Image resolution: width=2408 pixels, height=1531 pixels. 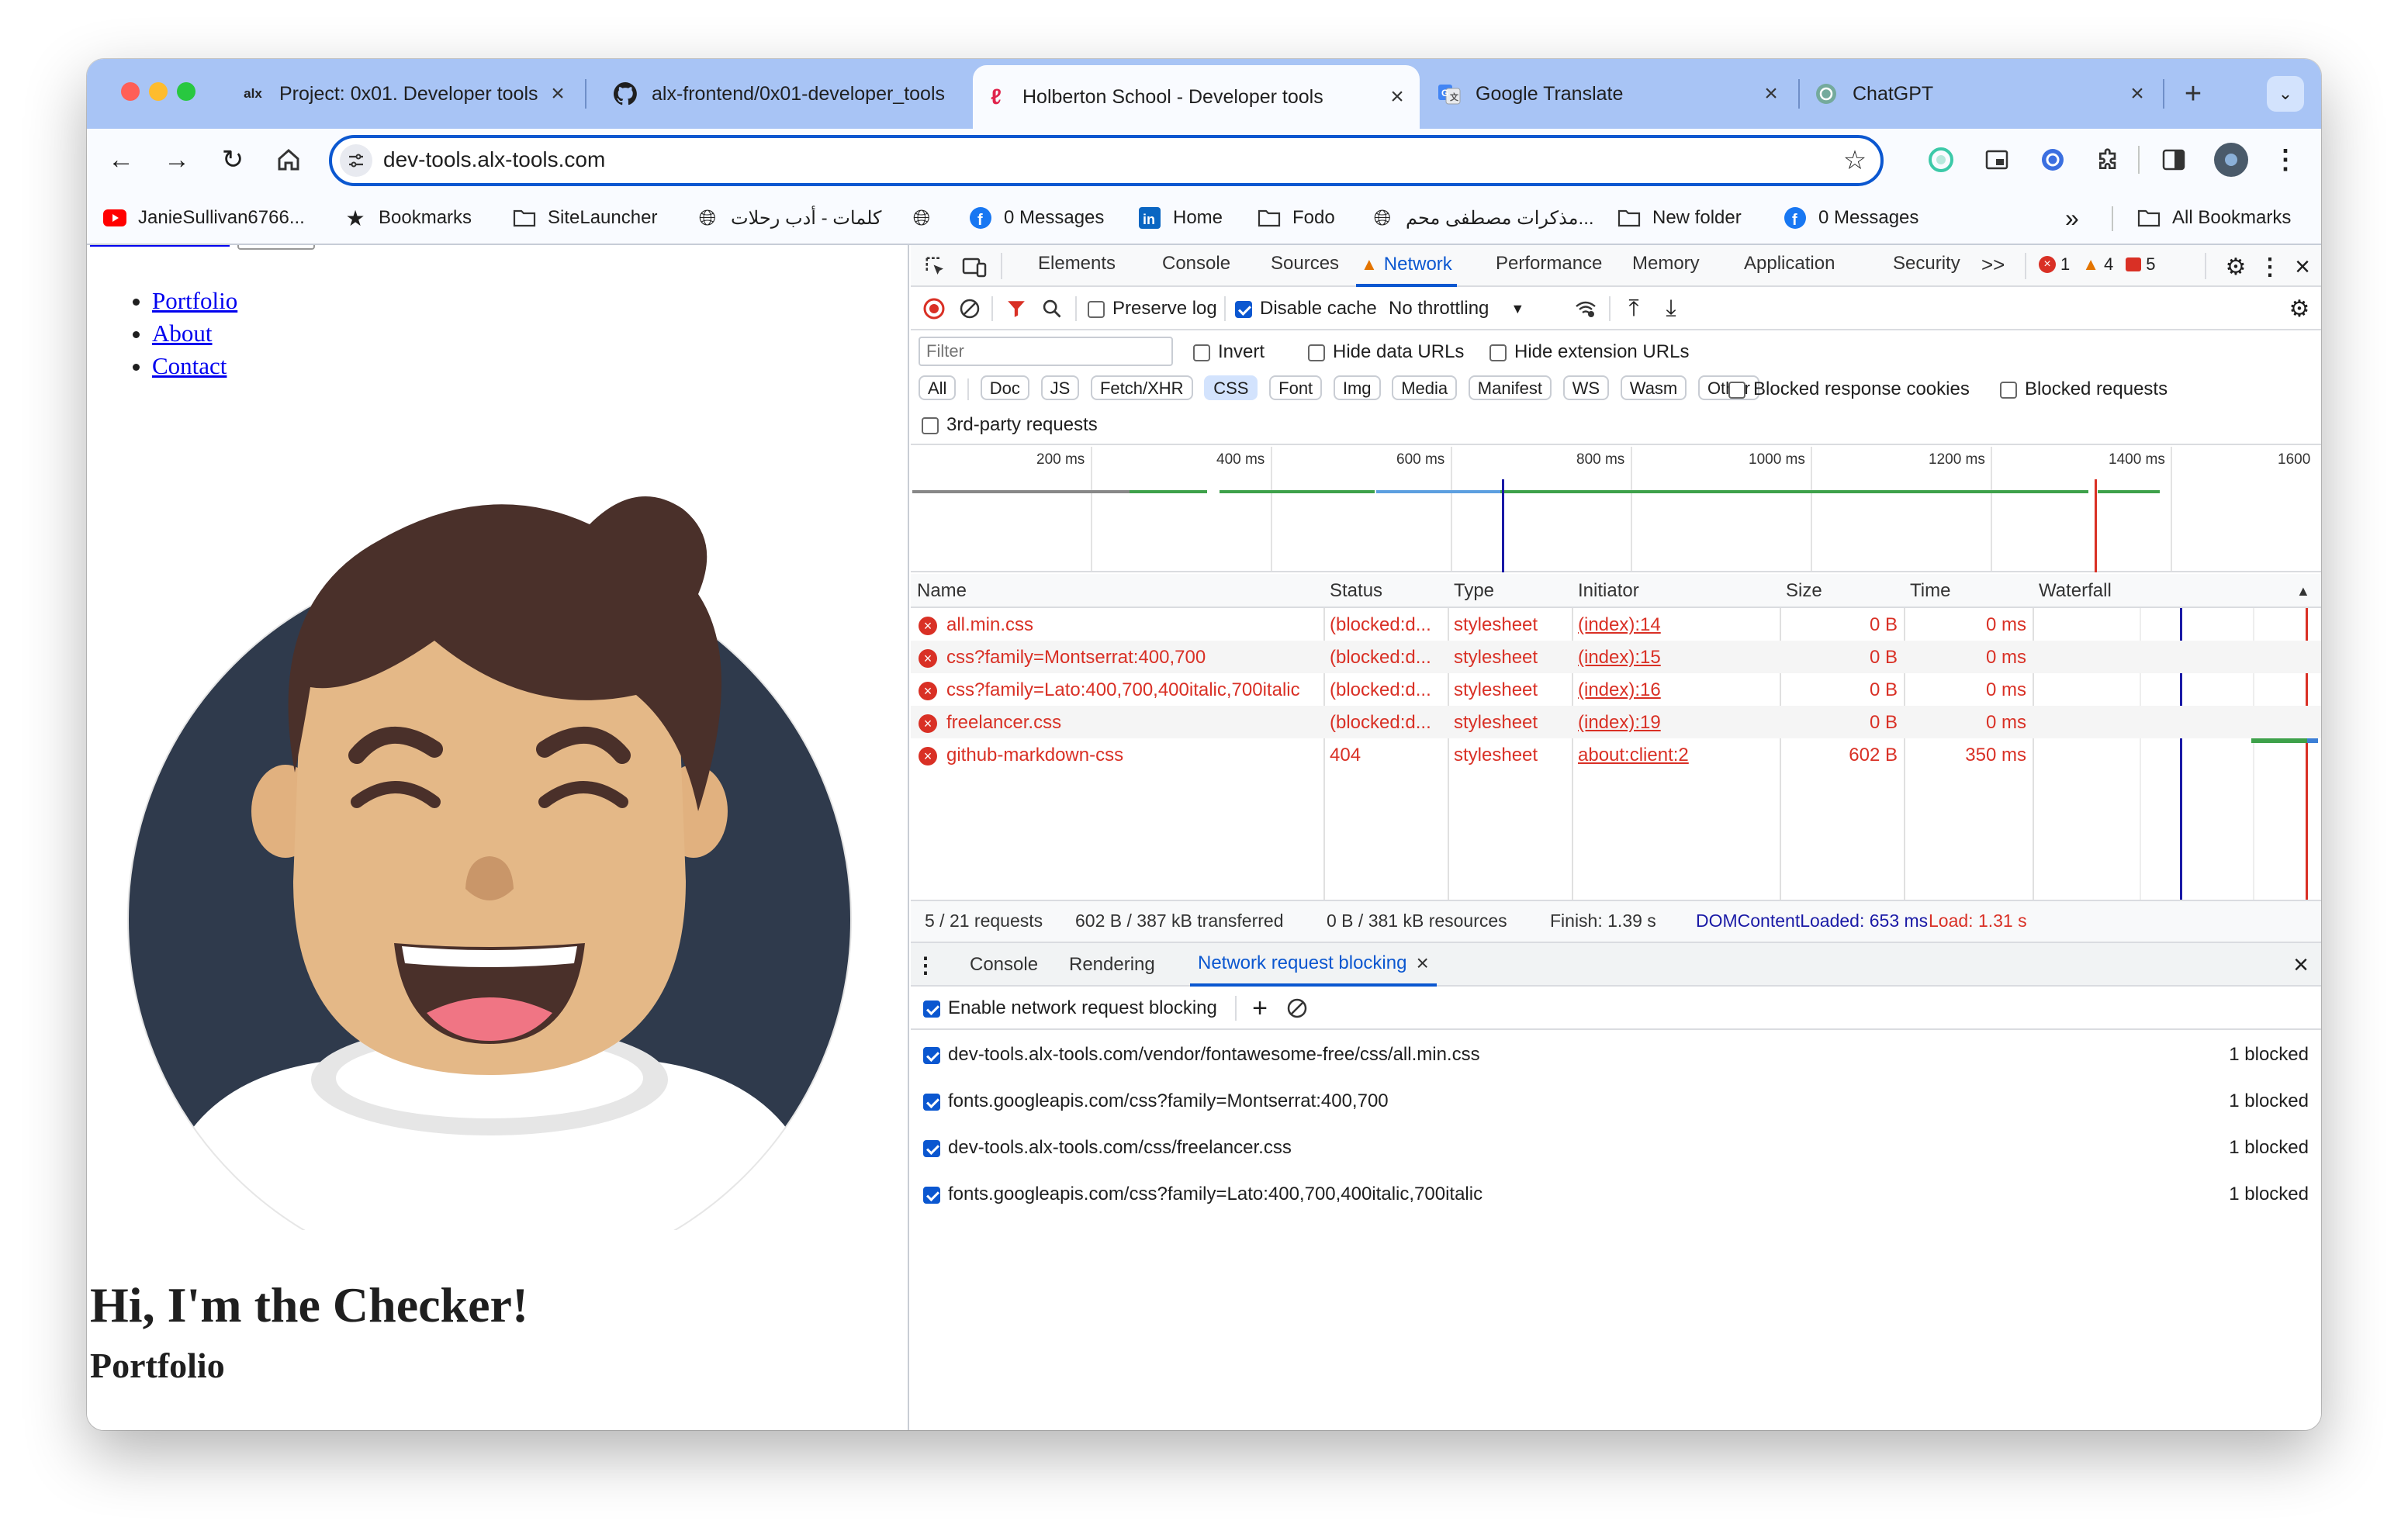 What do you see at coordinates (1077, 264) in the screenshot?
I see `tab-elements: Elements` at bounding box center [1077, 264].